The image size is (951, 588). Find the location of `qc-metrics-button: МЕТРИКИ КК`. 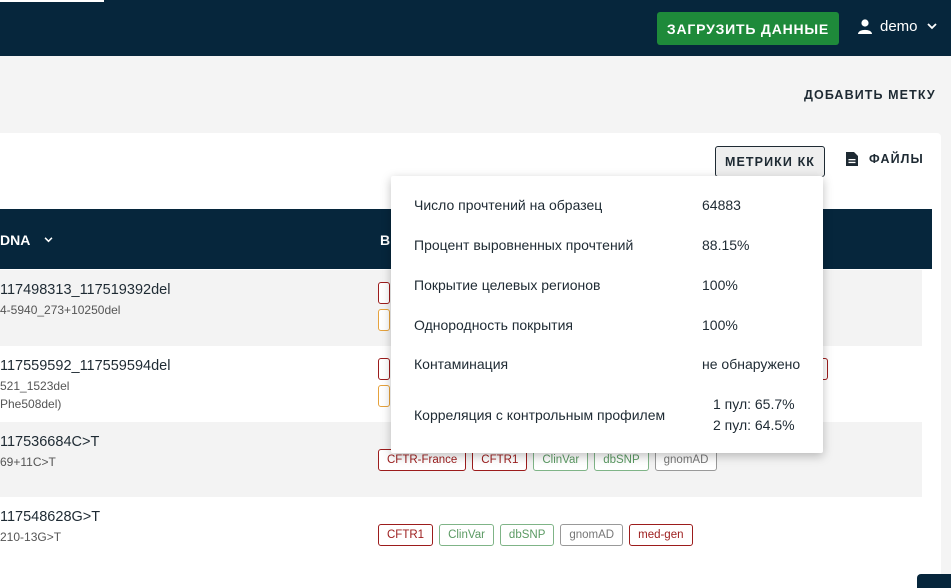

qc-metrics-button: МЕТРИКИ КК is located at coordinates (770, 161).